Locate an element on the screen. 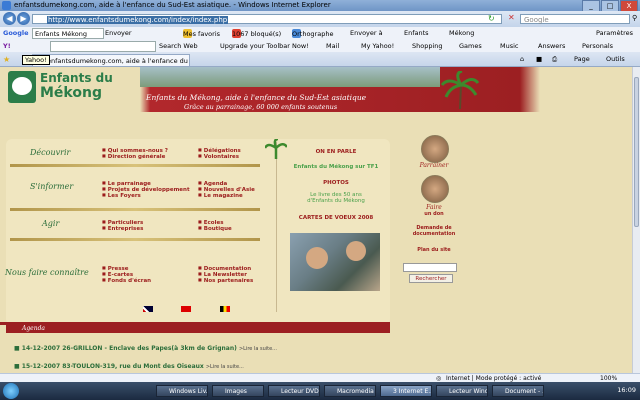  logo-face-icon is located at coordinates (22, 86).